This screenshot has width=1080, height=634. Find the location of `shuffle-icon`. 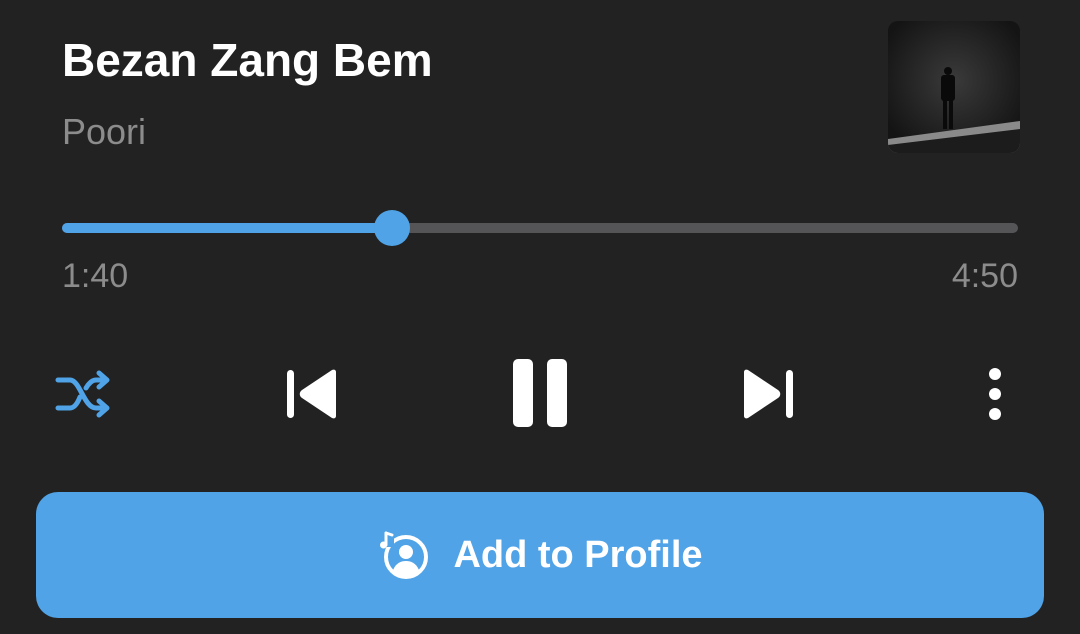

shuffle-icon is located at coordinates (82, 394).